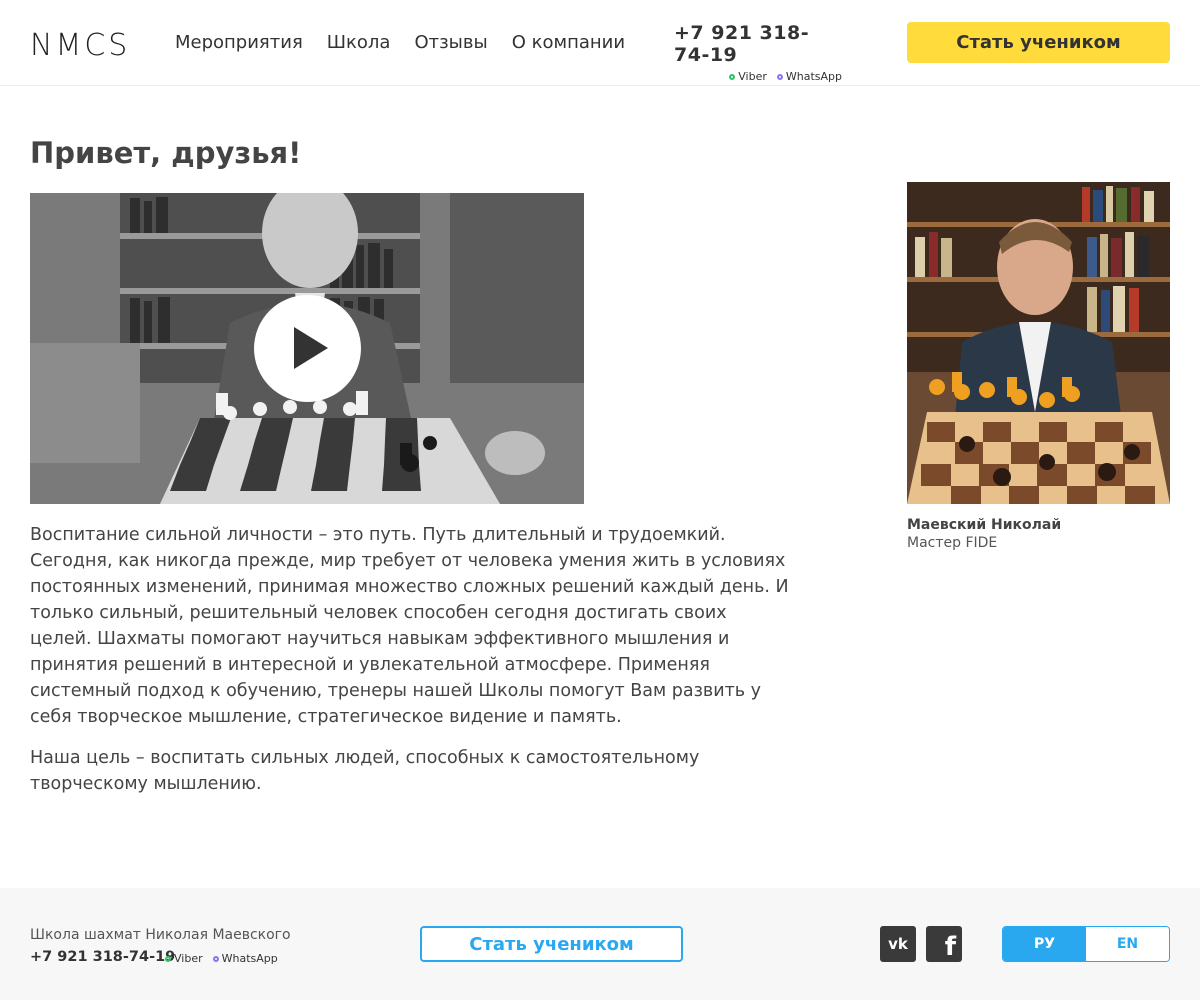  Describe the element at coordinates (752, 76) in the screenshot. I see `viber-label: Viber` at that location.